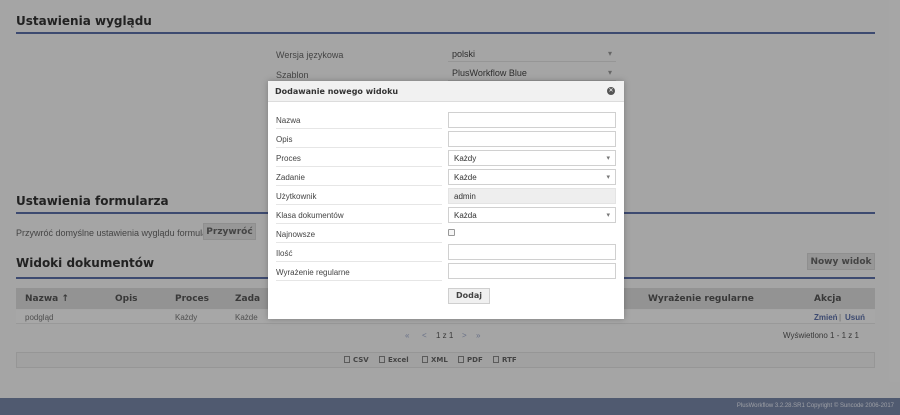  What do you see at coordinates (359, 160) in the screenshot?
I see `process-label: Proces` at bounding box center [359, 160].